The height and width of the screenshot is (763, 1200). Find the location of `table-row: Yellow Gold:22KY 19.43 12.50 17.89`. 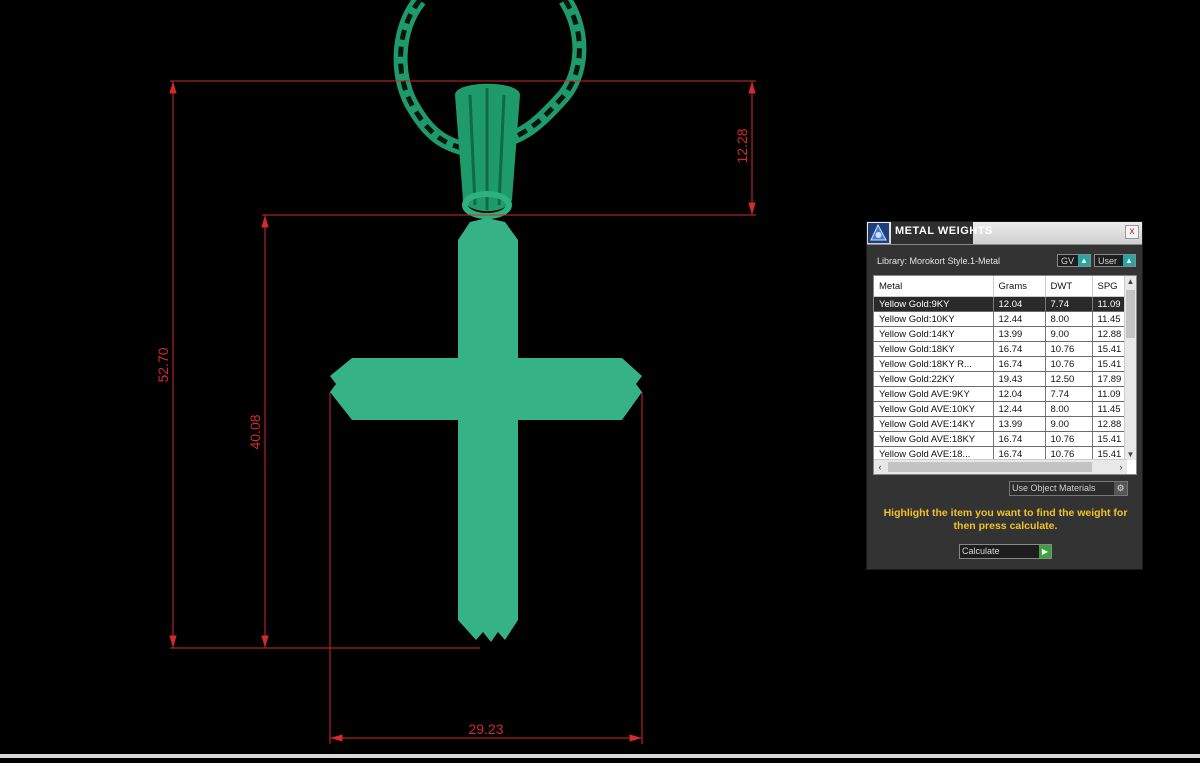

table-row: Yellow Gold:22KY 19.43 12.50 17.89 is located at coordinates (1000, 379).